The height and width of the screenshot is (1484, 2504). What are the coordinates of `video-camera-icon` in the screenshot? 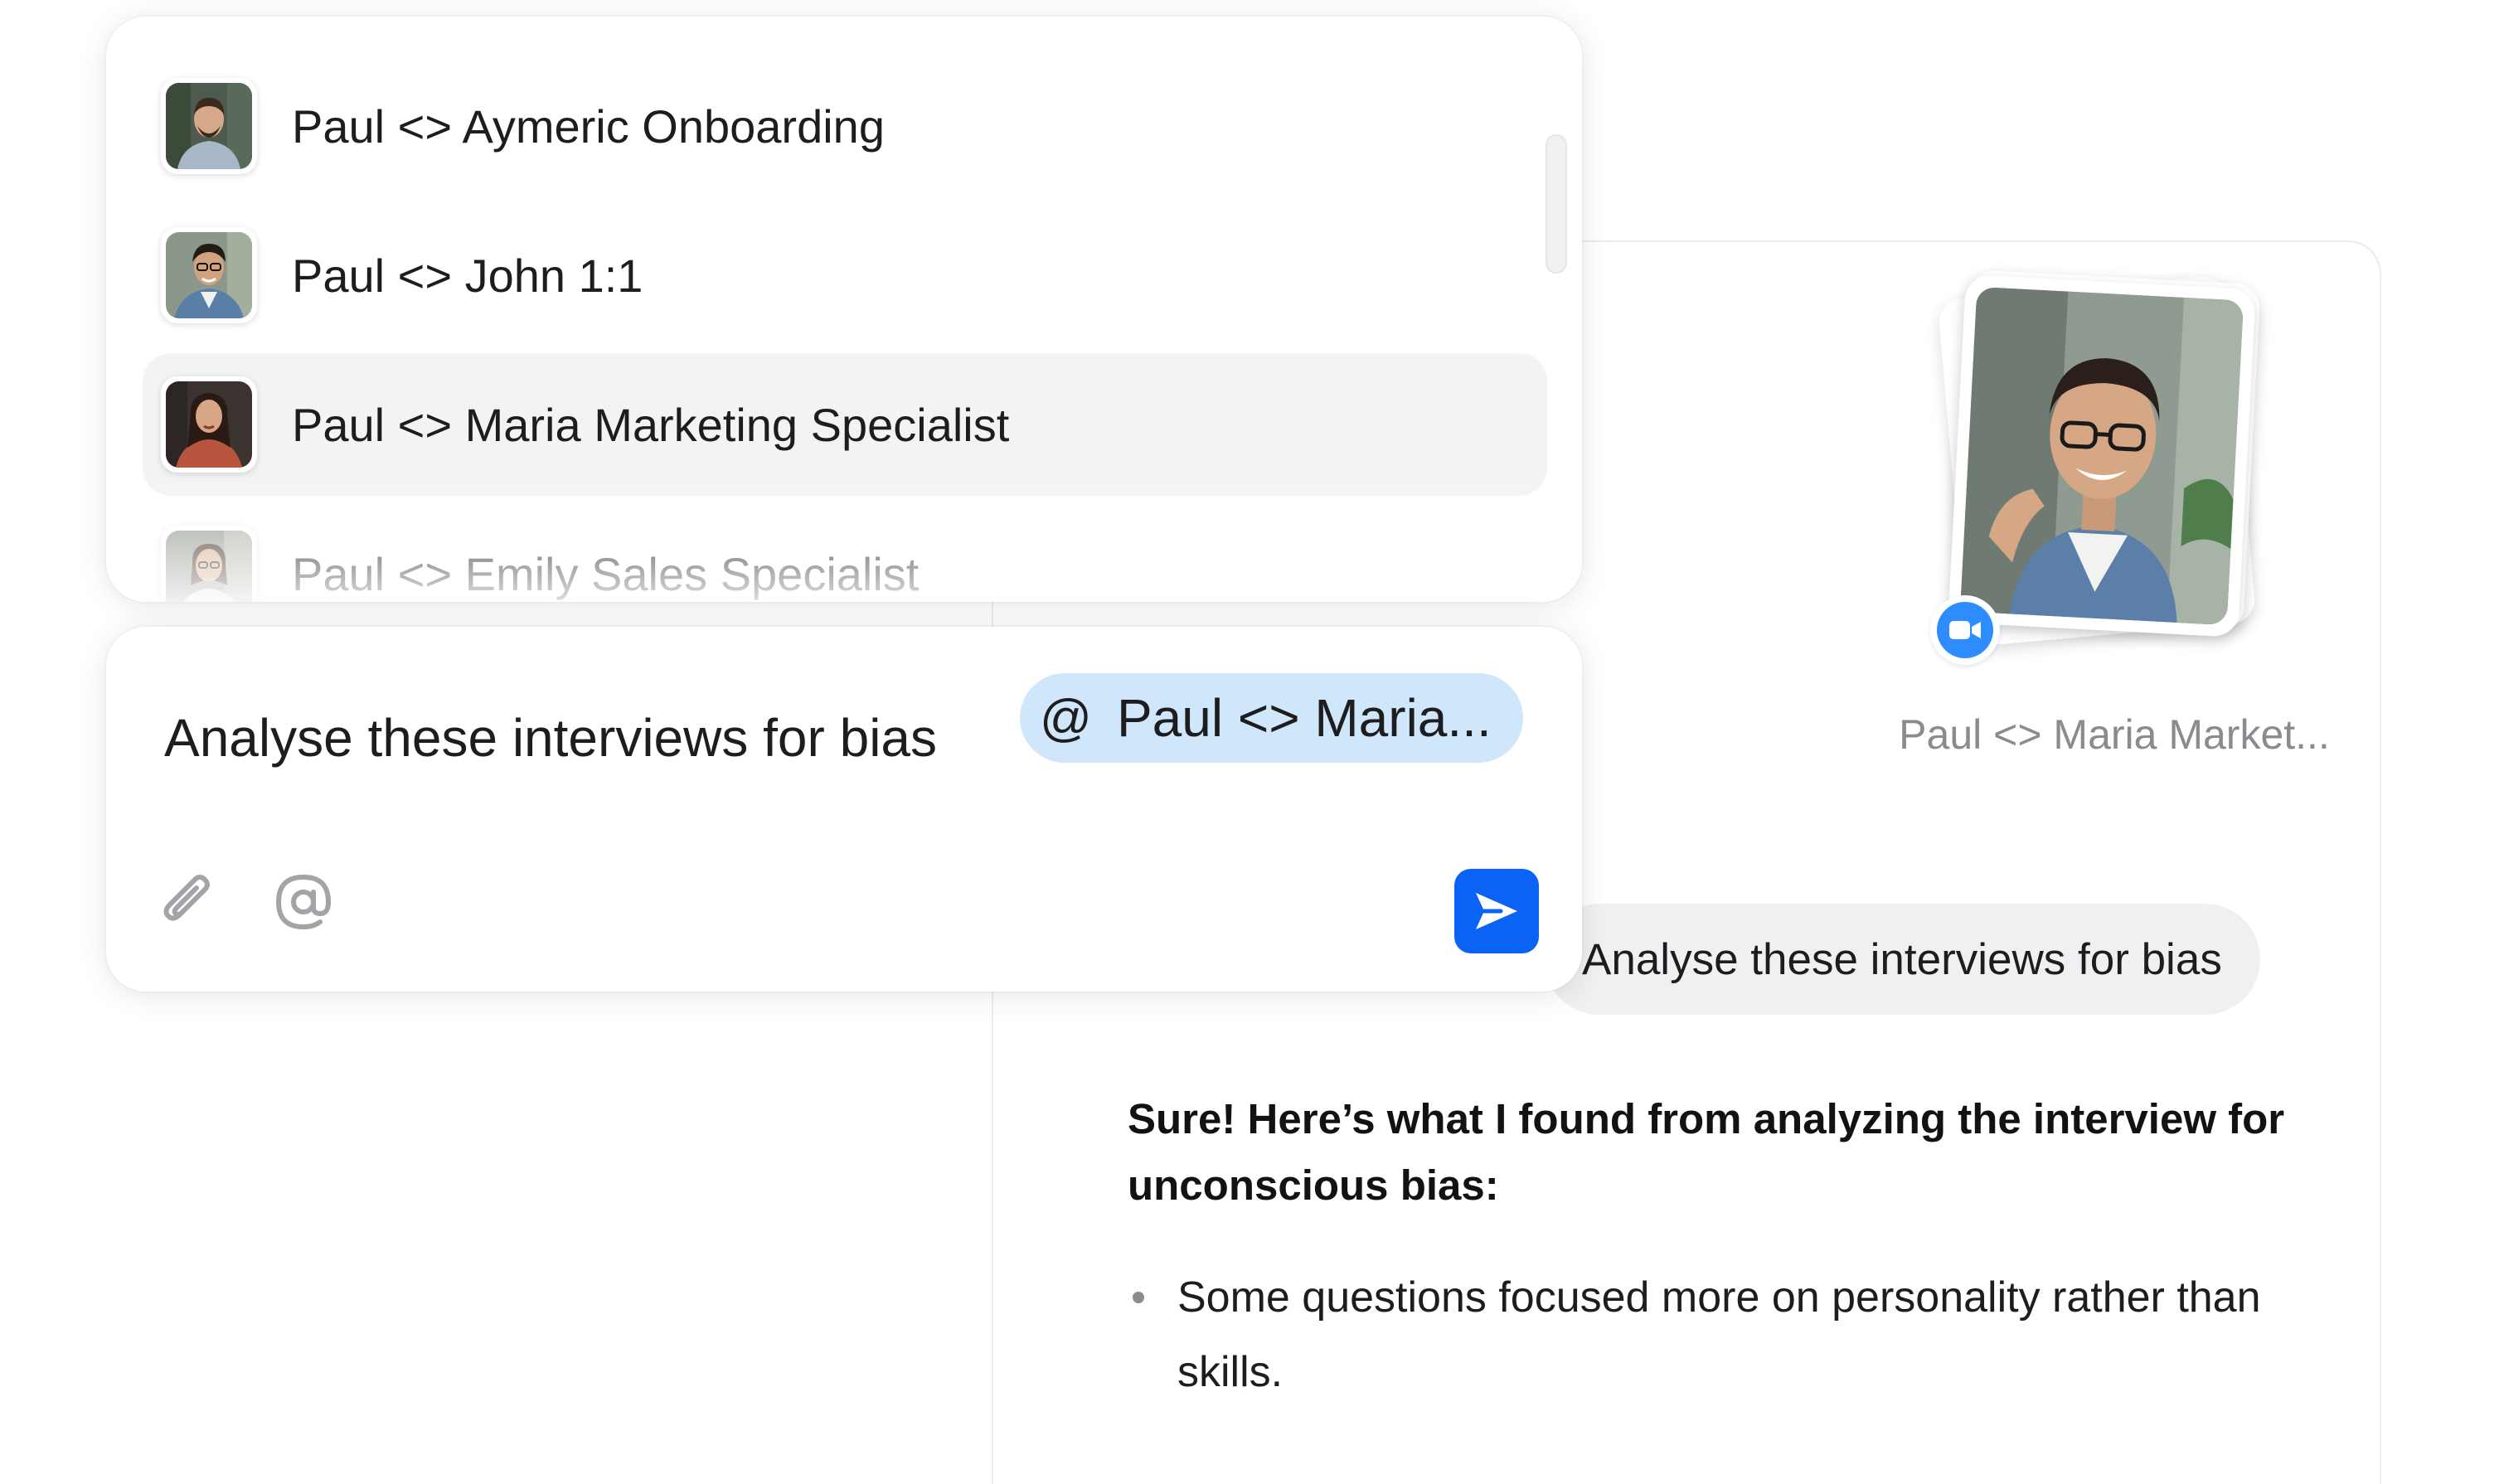 It's located at (1965, 630).